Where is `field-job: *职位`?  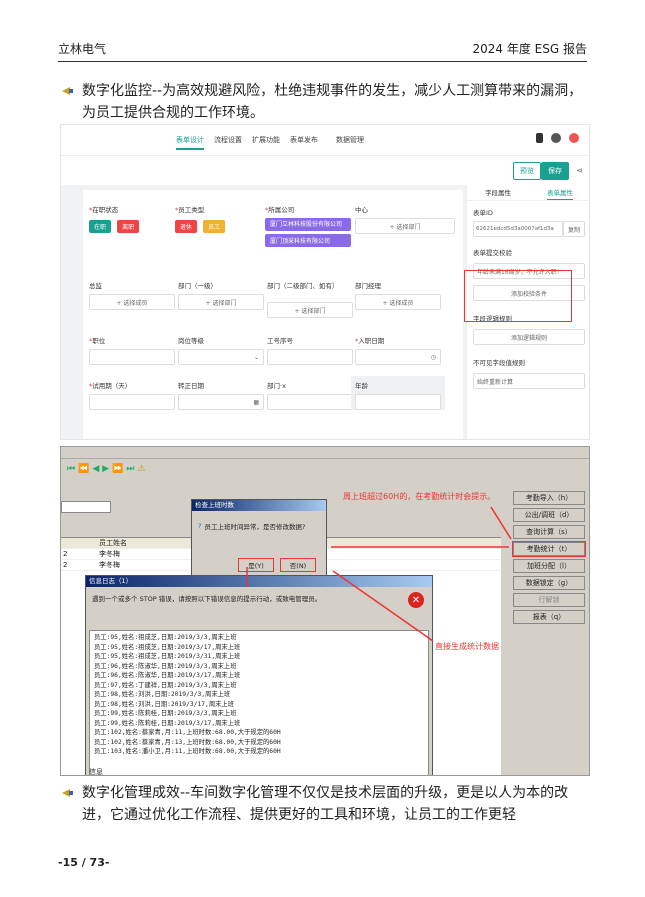 field-job: *职位 is located at coordinates (132, 350).